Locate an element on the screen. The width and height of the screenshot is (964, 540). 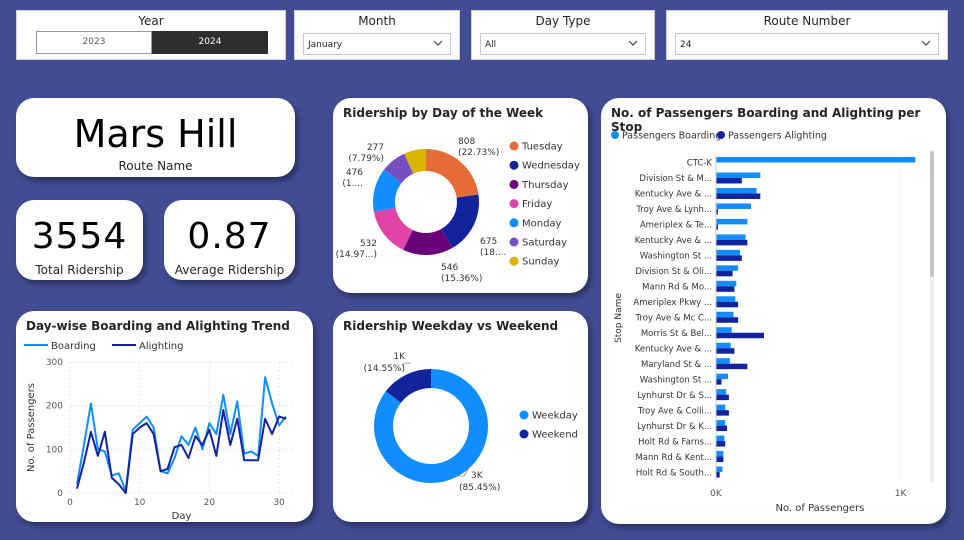
data-label-wednesday: 675 is located at coordinates (488, 242).